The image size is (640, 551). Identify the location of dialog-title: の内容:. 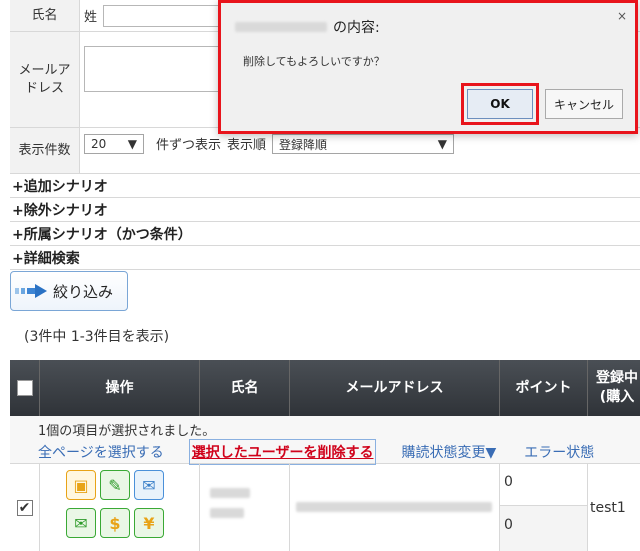
(307, 27).